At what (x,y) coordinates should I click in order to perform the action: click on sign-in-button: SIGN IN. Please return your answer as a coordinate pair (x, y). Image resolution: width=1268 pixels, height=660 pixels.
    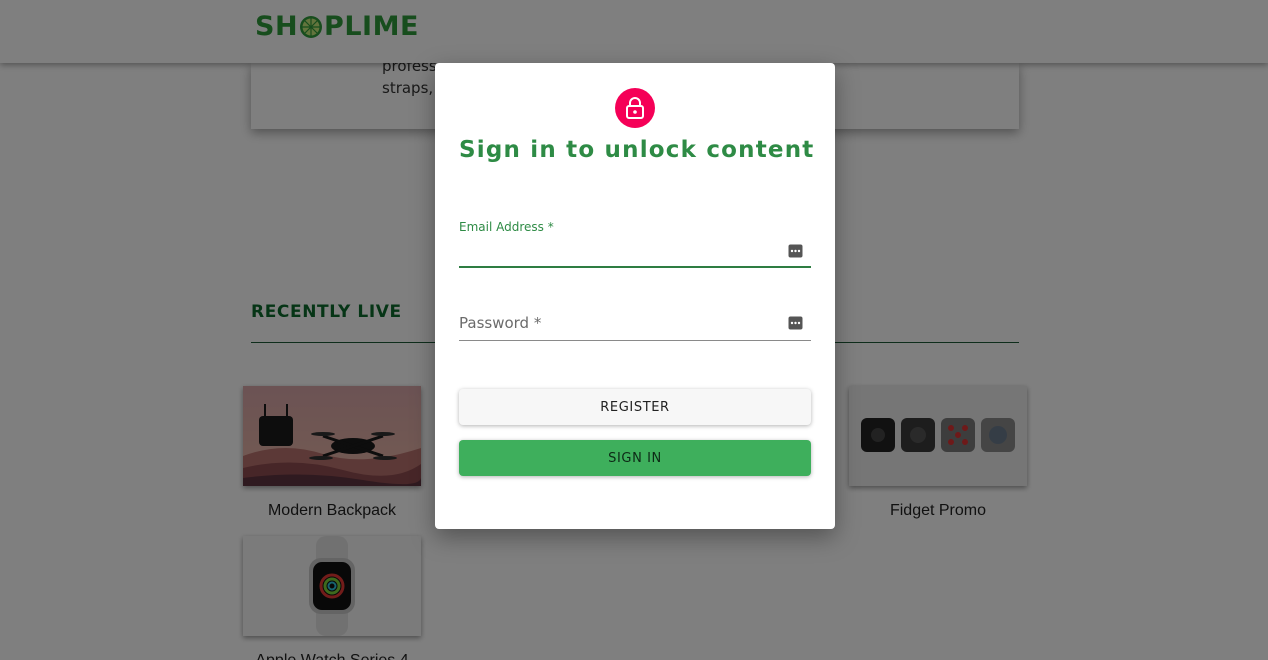
    Looking at the image, I should click on (635, 458).